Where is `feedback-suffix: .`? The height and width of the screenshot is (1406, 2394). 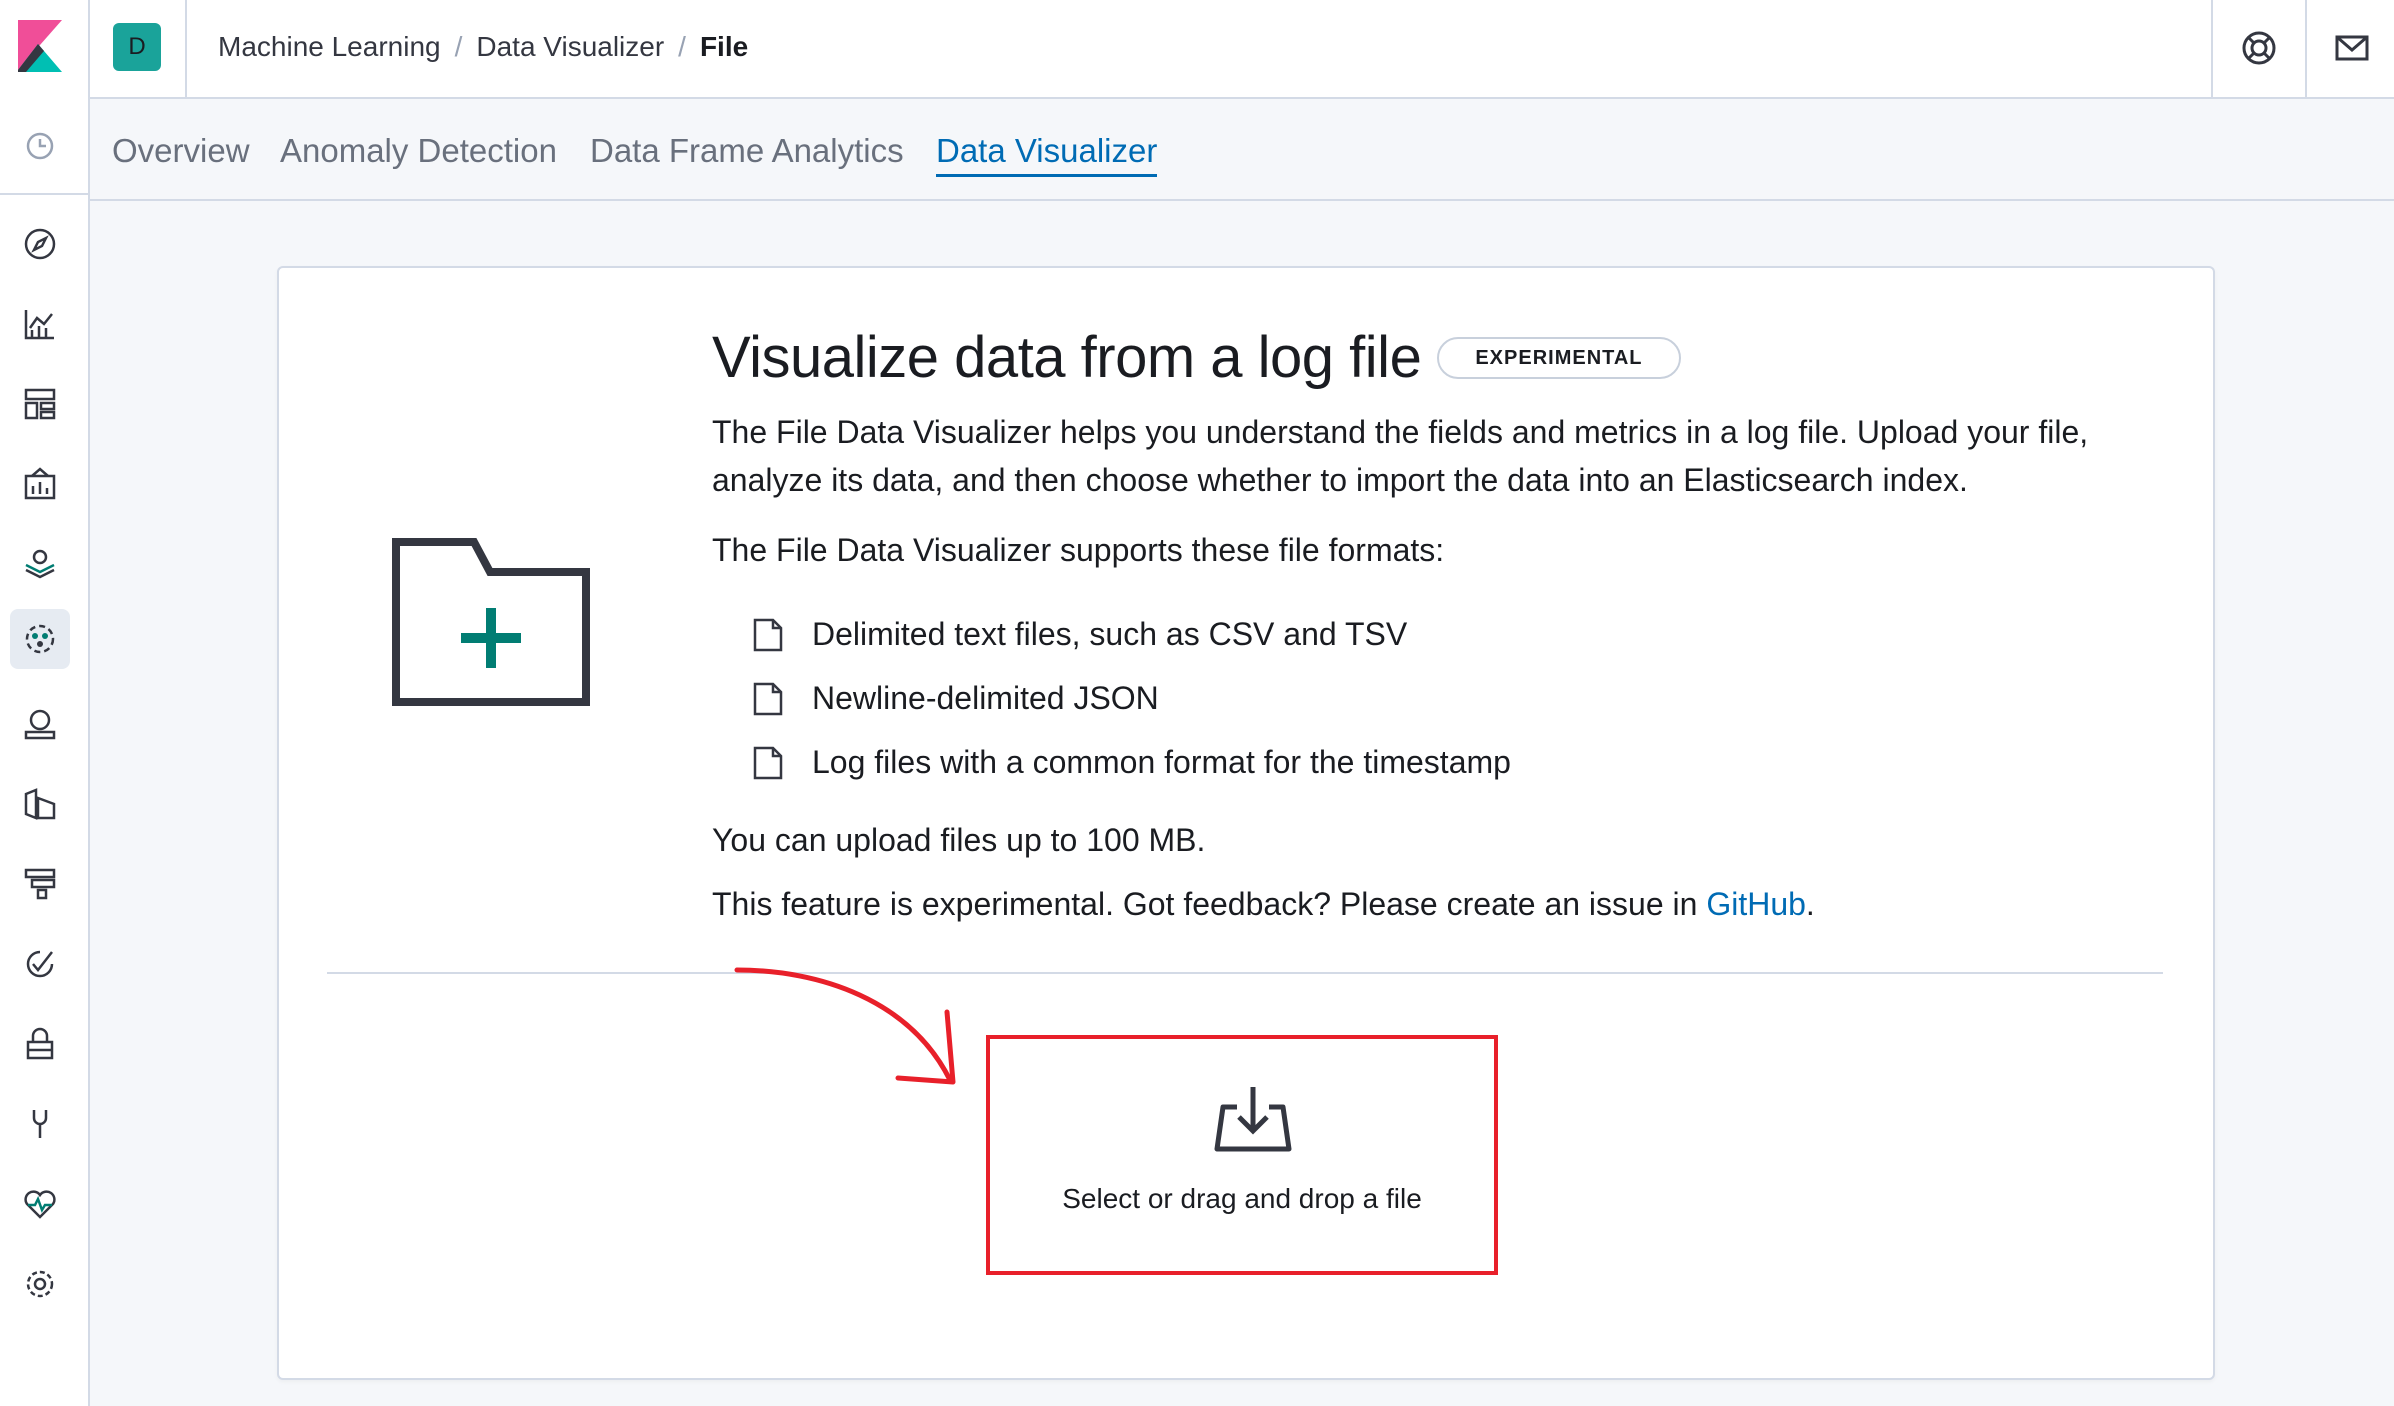 feedback-suffix: . is located at coordinates (1810, 904).